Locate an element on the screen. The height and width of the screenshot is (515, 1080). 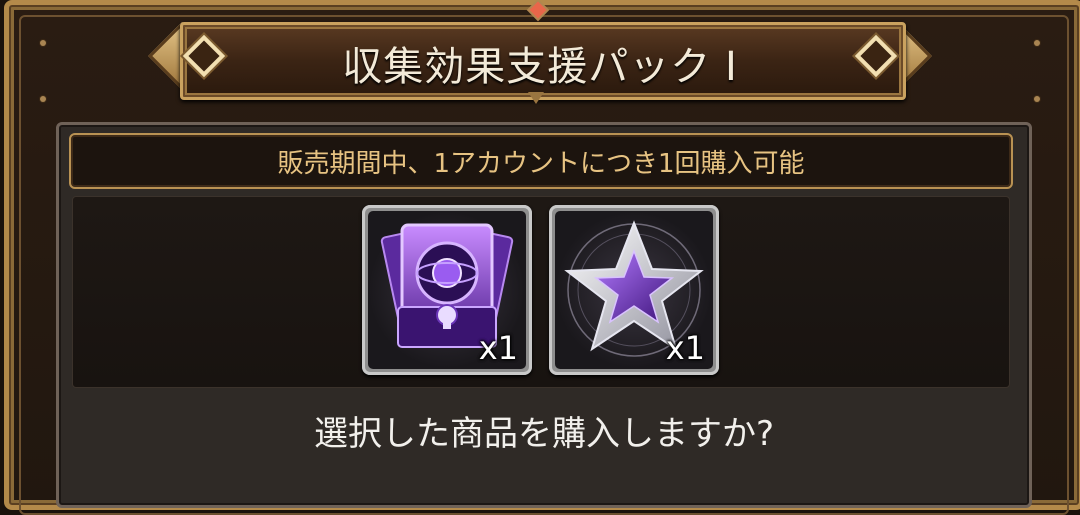
notice-text: 販売期間中、1アカウントにつき1回購入可能 is located at coordinates (541, 163).